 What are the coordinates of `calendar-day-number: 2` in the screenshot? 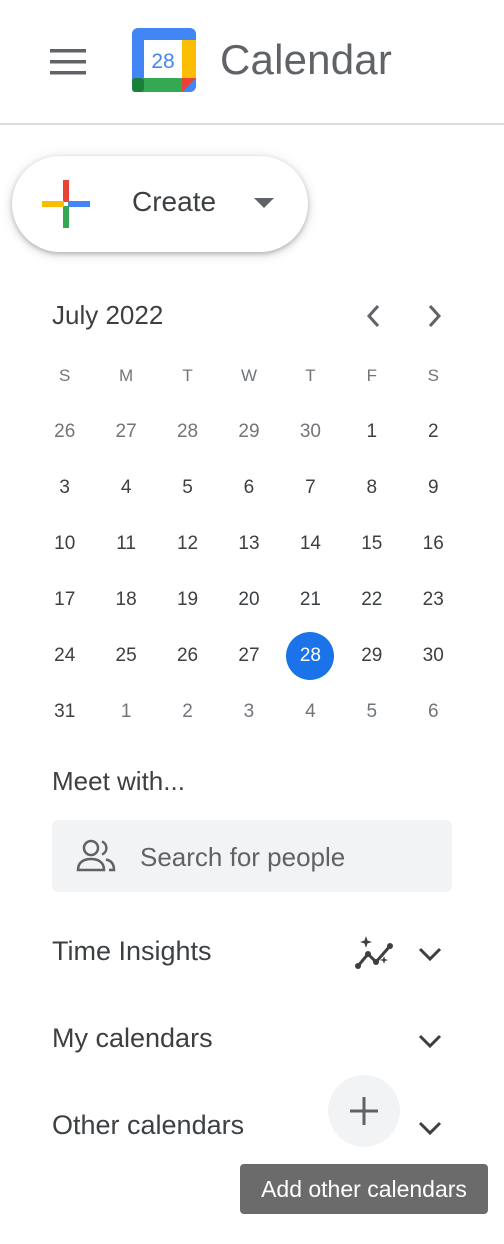 It's located at (187, 711).